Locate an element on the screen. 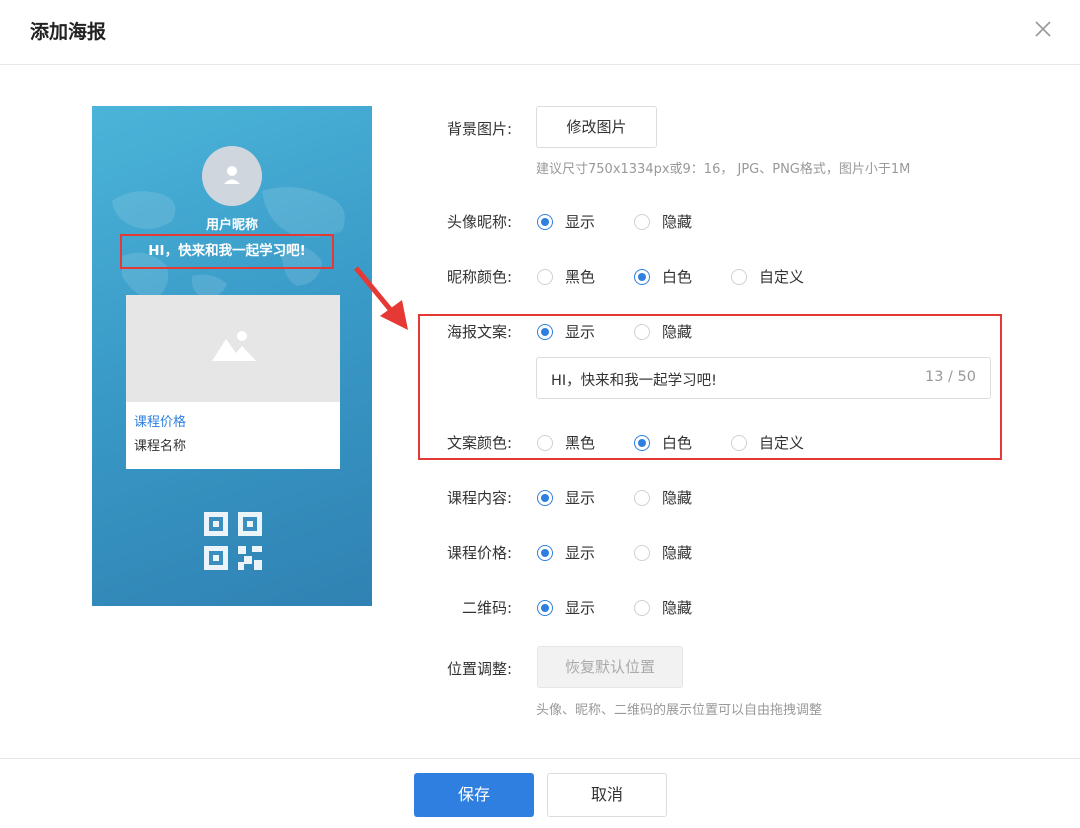 Image resolution: width=1080 pixels, height=828 pixels. course-content-show-radio: 显示 is located at coordinates (566, 497).